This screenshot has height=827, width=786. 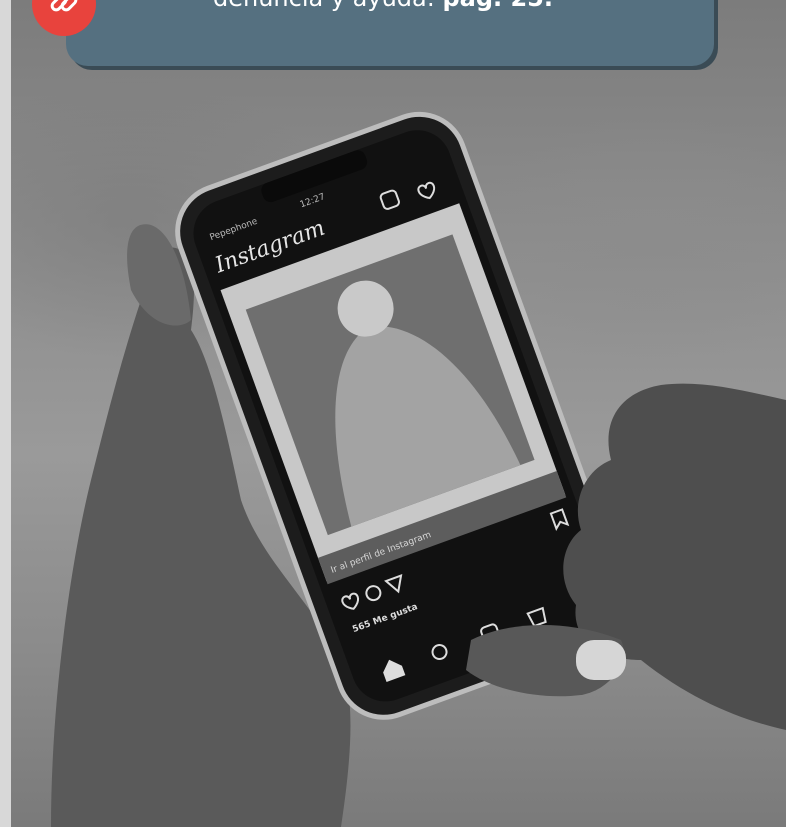 I want to click on callout-text: denuncia y ayuda: pág. 25., so click(x=383, y=6).